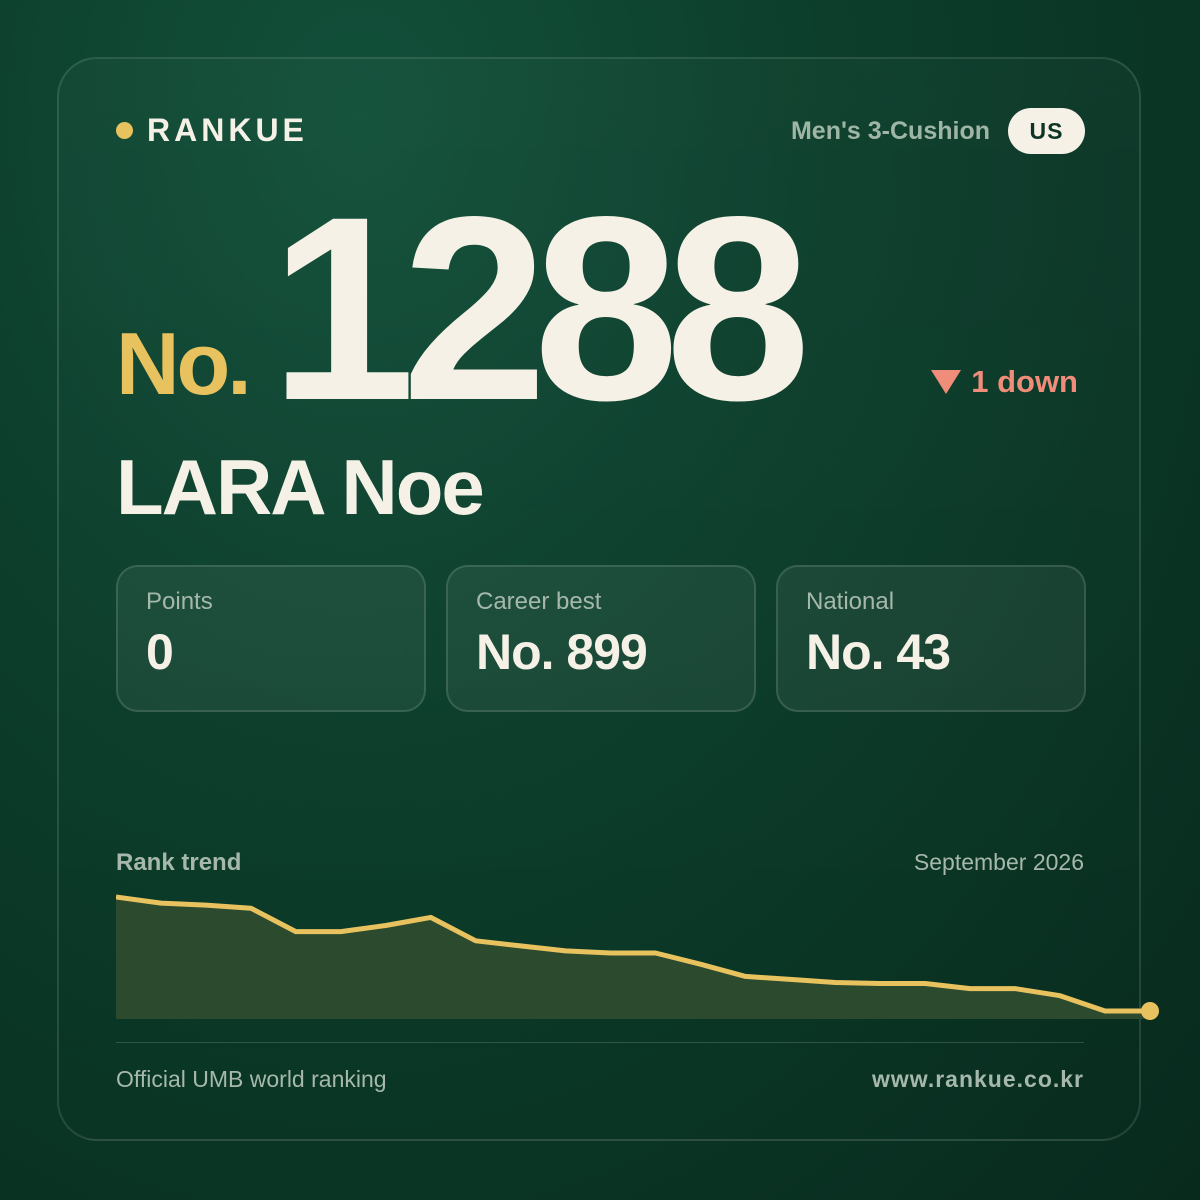 Image resolution: width=1200 pixels, height=1200 pixels. I want to click on footer-source: Official UMB world ranking, so click(251, 1079).